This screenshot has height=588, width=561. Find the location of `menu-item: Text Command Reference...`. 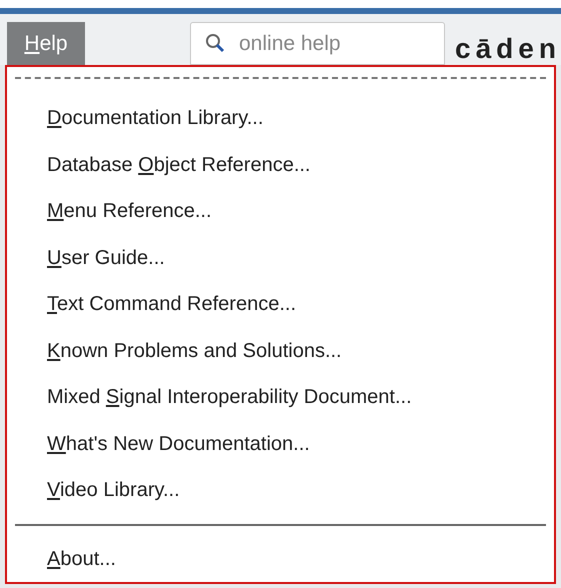

menu-item: Text Command Reference... is located at coordinates (280, 304).